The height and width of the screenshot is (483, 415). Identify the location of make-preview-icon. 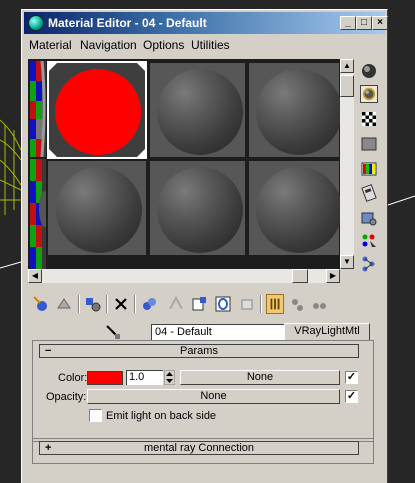
(369, 193).